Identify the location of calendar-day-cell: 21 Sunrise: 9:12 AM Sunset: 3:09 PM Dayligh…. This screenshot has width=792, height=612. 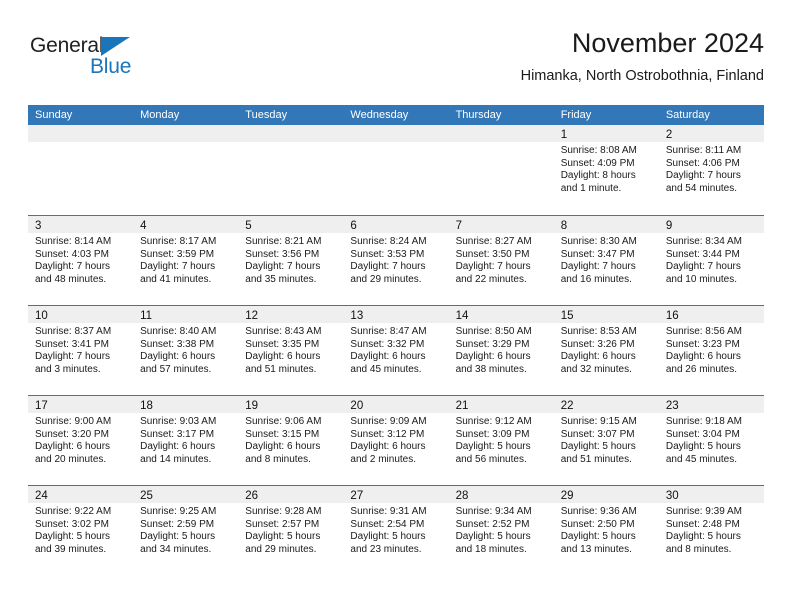
(501, 440).